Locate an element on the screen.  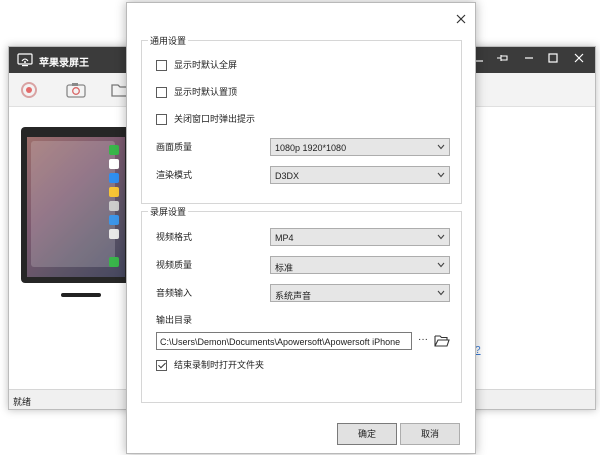
open-folder-icon is located at coordinates (442, 341).